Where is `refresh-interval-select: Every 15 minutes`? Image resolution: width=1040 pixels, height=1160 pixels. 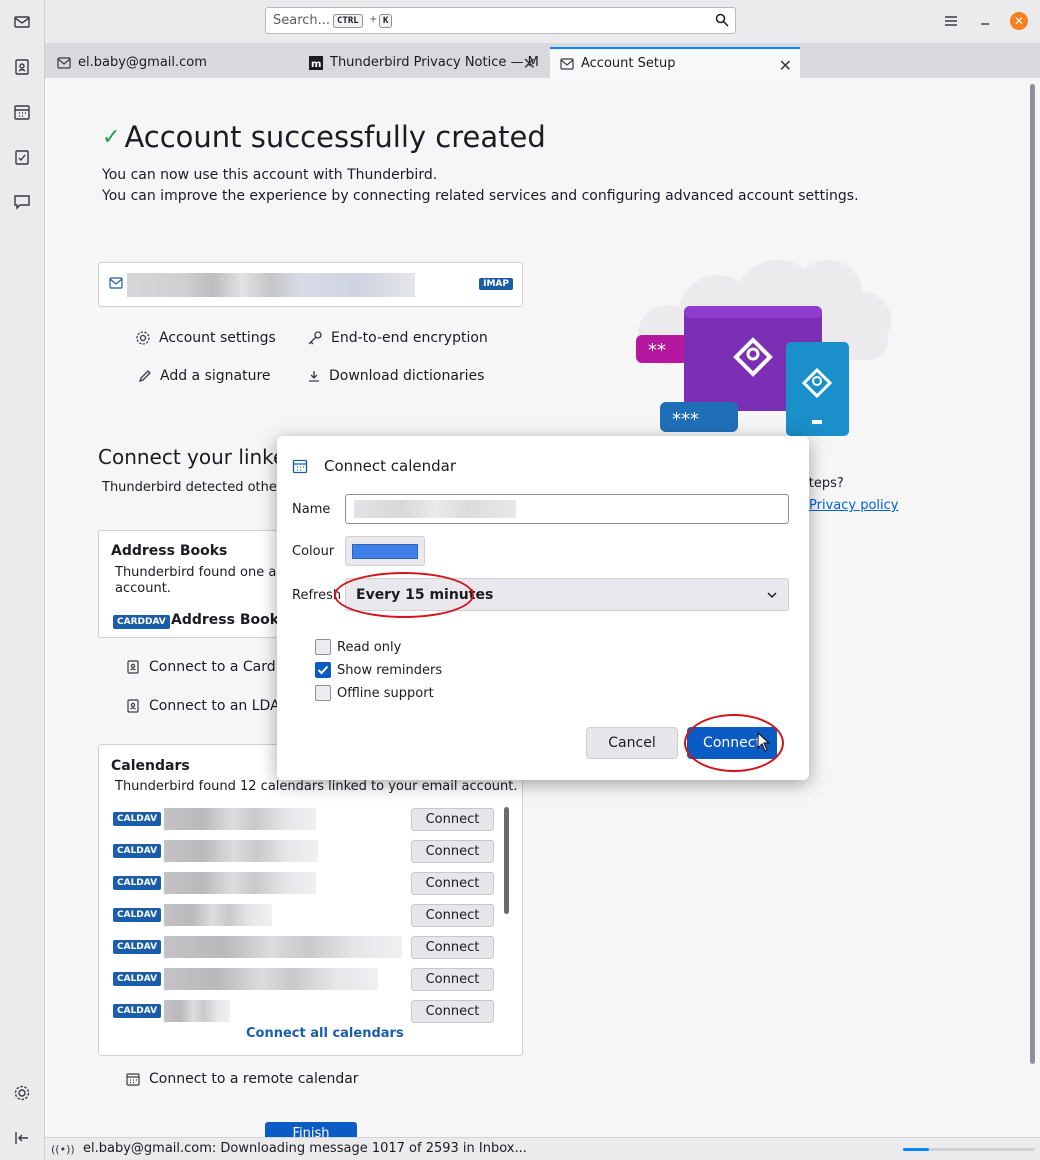
refresh-interval-select: Every 15 minutes is located at coordinates (567, 594).